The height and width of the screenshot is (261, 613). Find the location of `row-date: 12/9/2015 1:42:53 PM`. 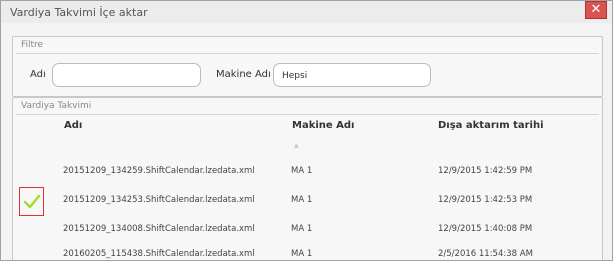

row-date: 12/9/2015 1:42:53 PM is located at coordinates (485, 200).